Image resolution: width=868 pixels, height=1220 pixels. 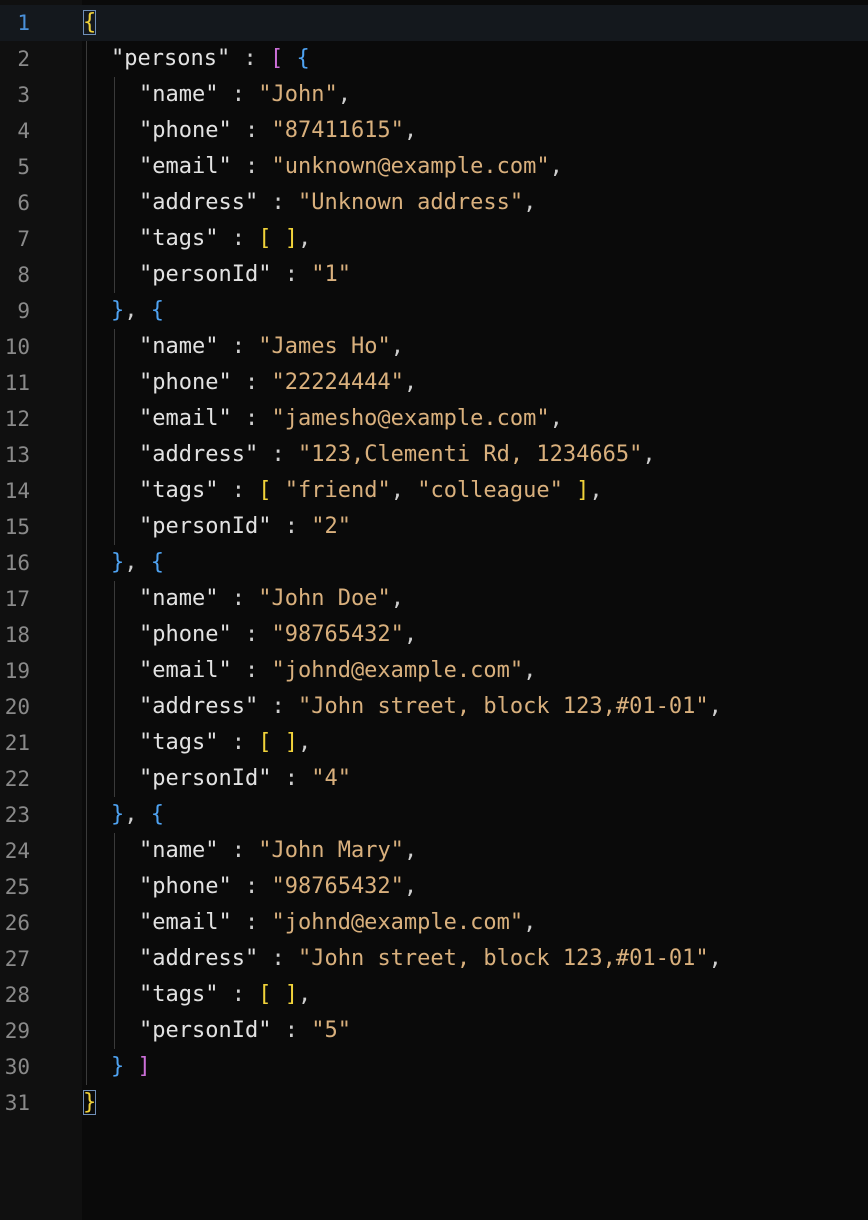 What do you see at coordinates (179, 94) in the screenshot?
I see `json-key: "name"` at bounding box center [179, 94].